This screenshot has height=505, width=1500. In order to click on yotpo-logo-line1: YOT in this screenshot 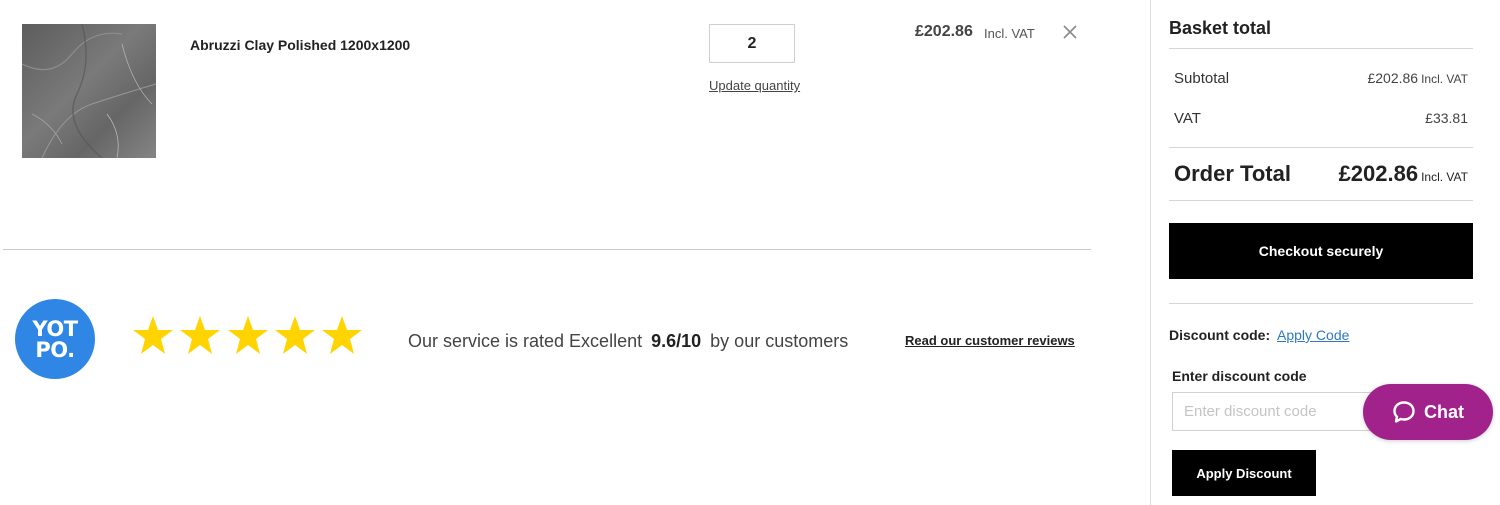, I will do `click(55, 329)`.